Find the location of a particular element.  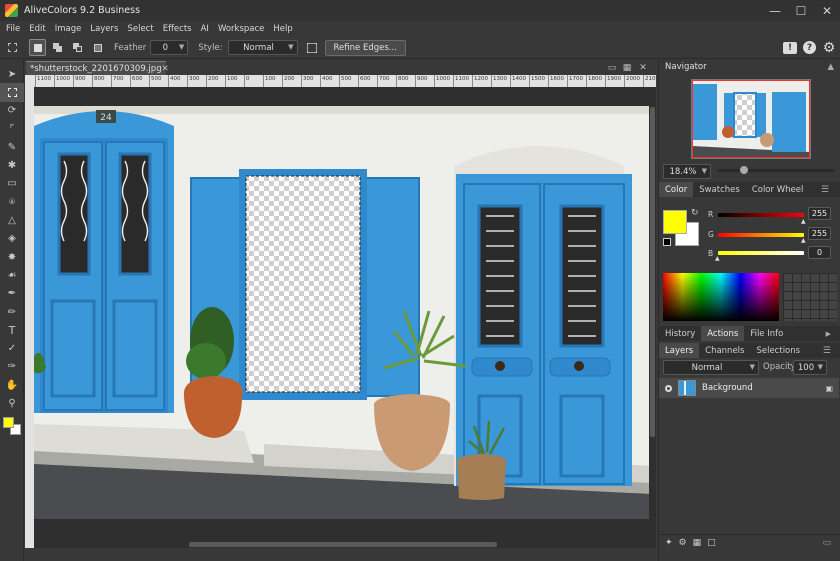

tool-color-swatches is located at coordinates (11, 427).